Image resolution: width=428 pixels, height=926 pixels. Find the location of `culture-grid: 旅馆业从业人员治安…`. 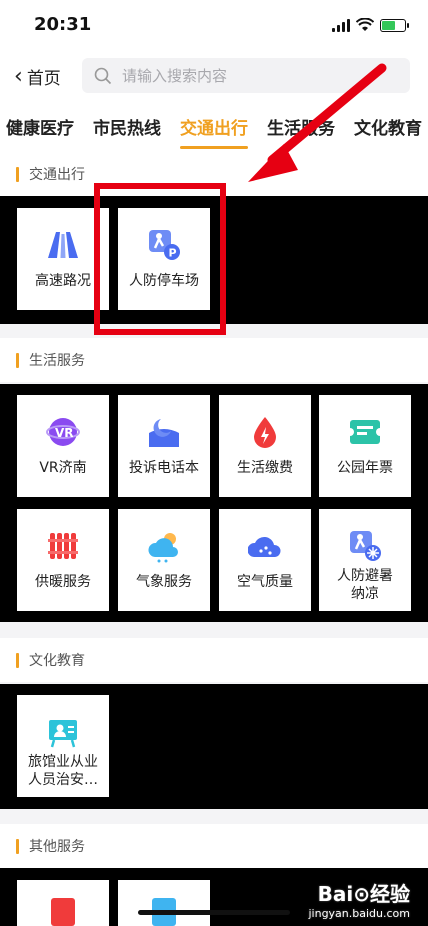

culture-grid: 旅馆业从业人员治安… is located at coordinates (214, 746).